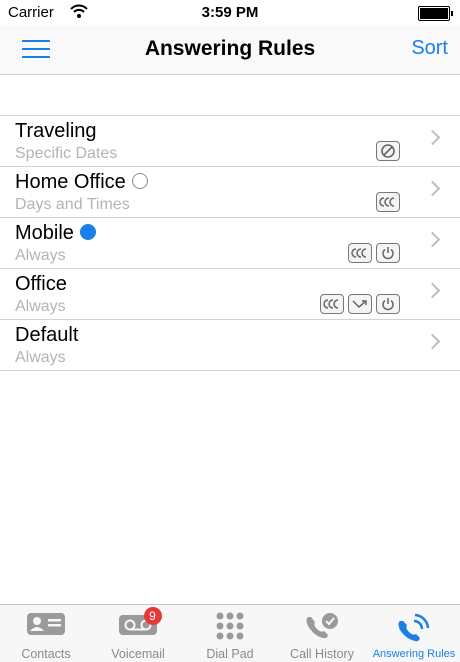 The height and width of the screenshot is (662, 460). I want to click on rule-row-default: Default Always, so click(230, 345).